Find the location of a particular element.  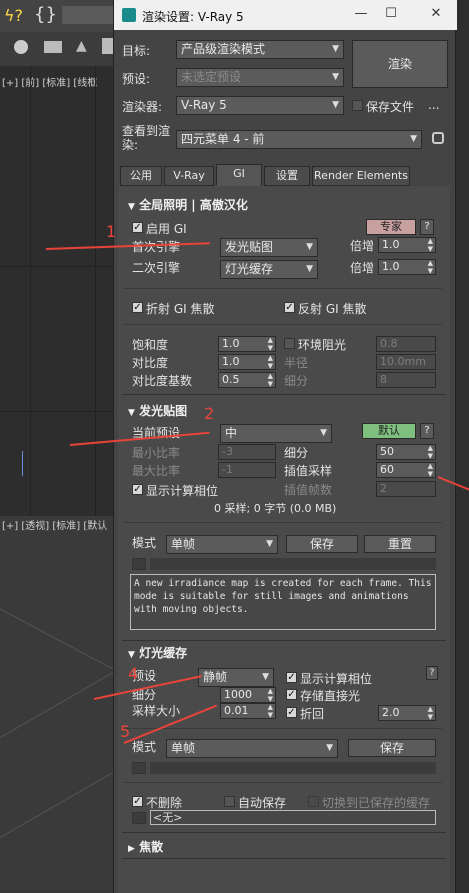

viewport-front-label: [+] [前] [标准] [线框 is located at coordinates (49, 81).